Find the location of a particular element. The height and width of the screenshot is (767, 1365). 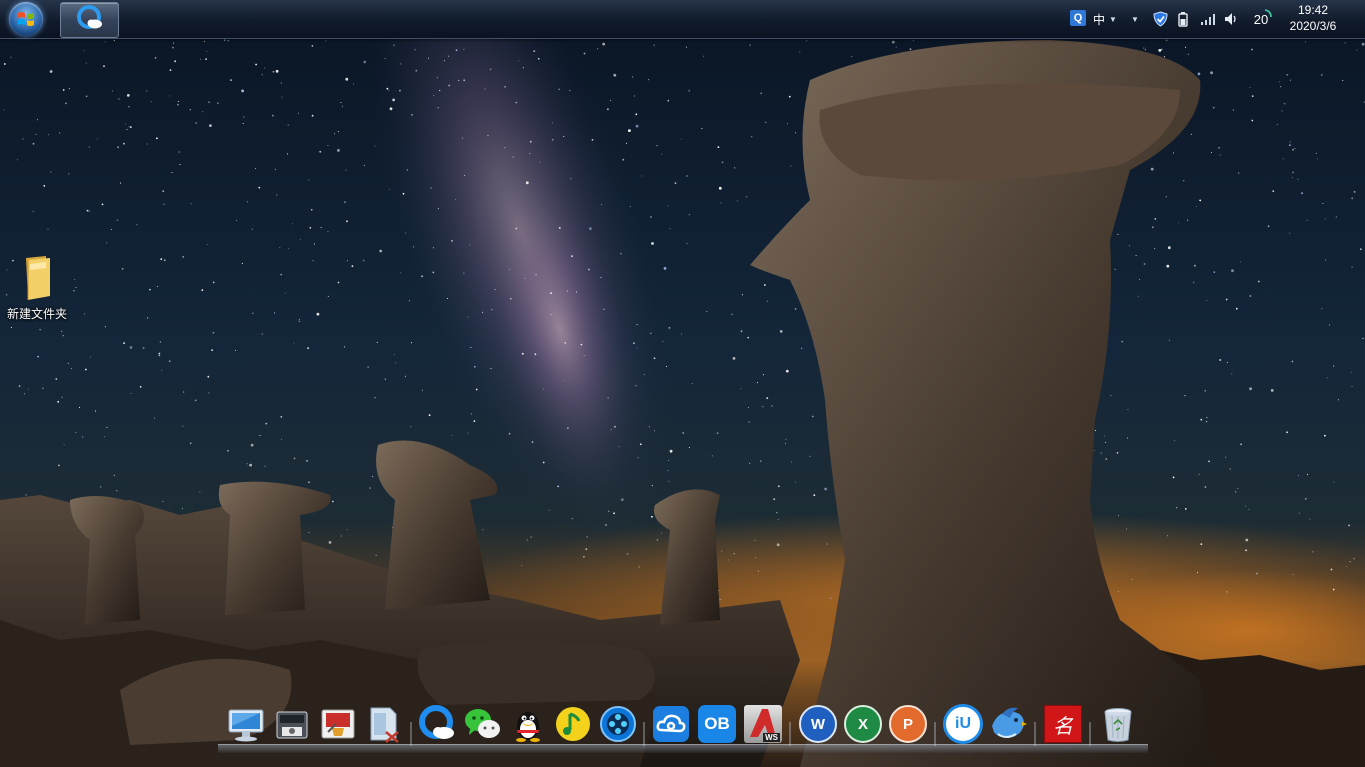

clock-time: 19:42 is located at coordinates (1313, 10).